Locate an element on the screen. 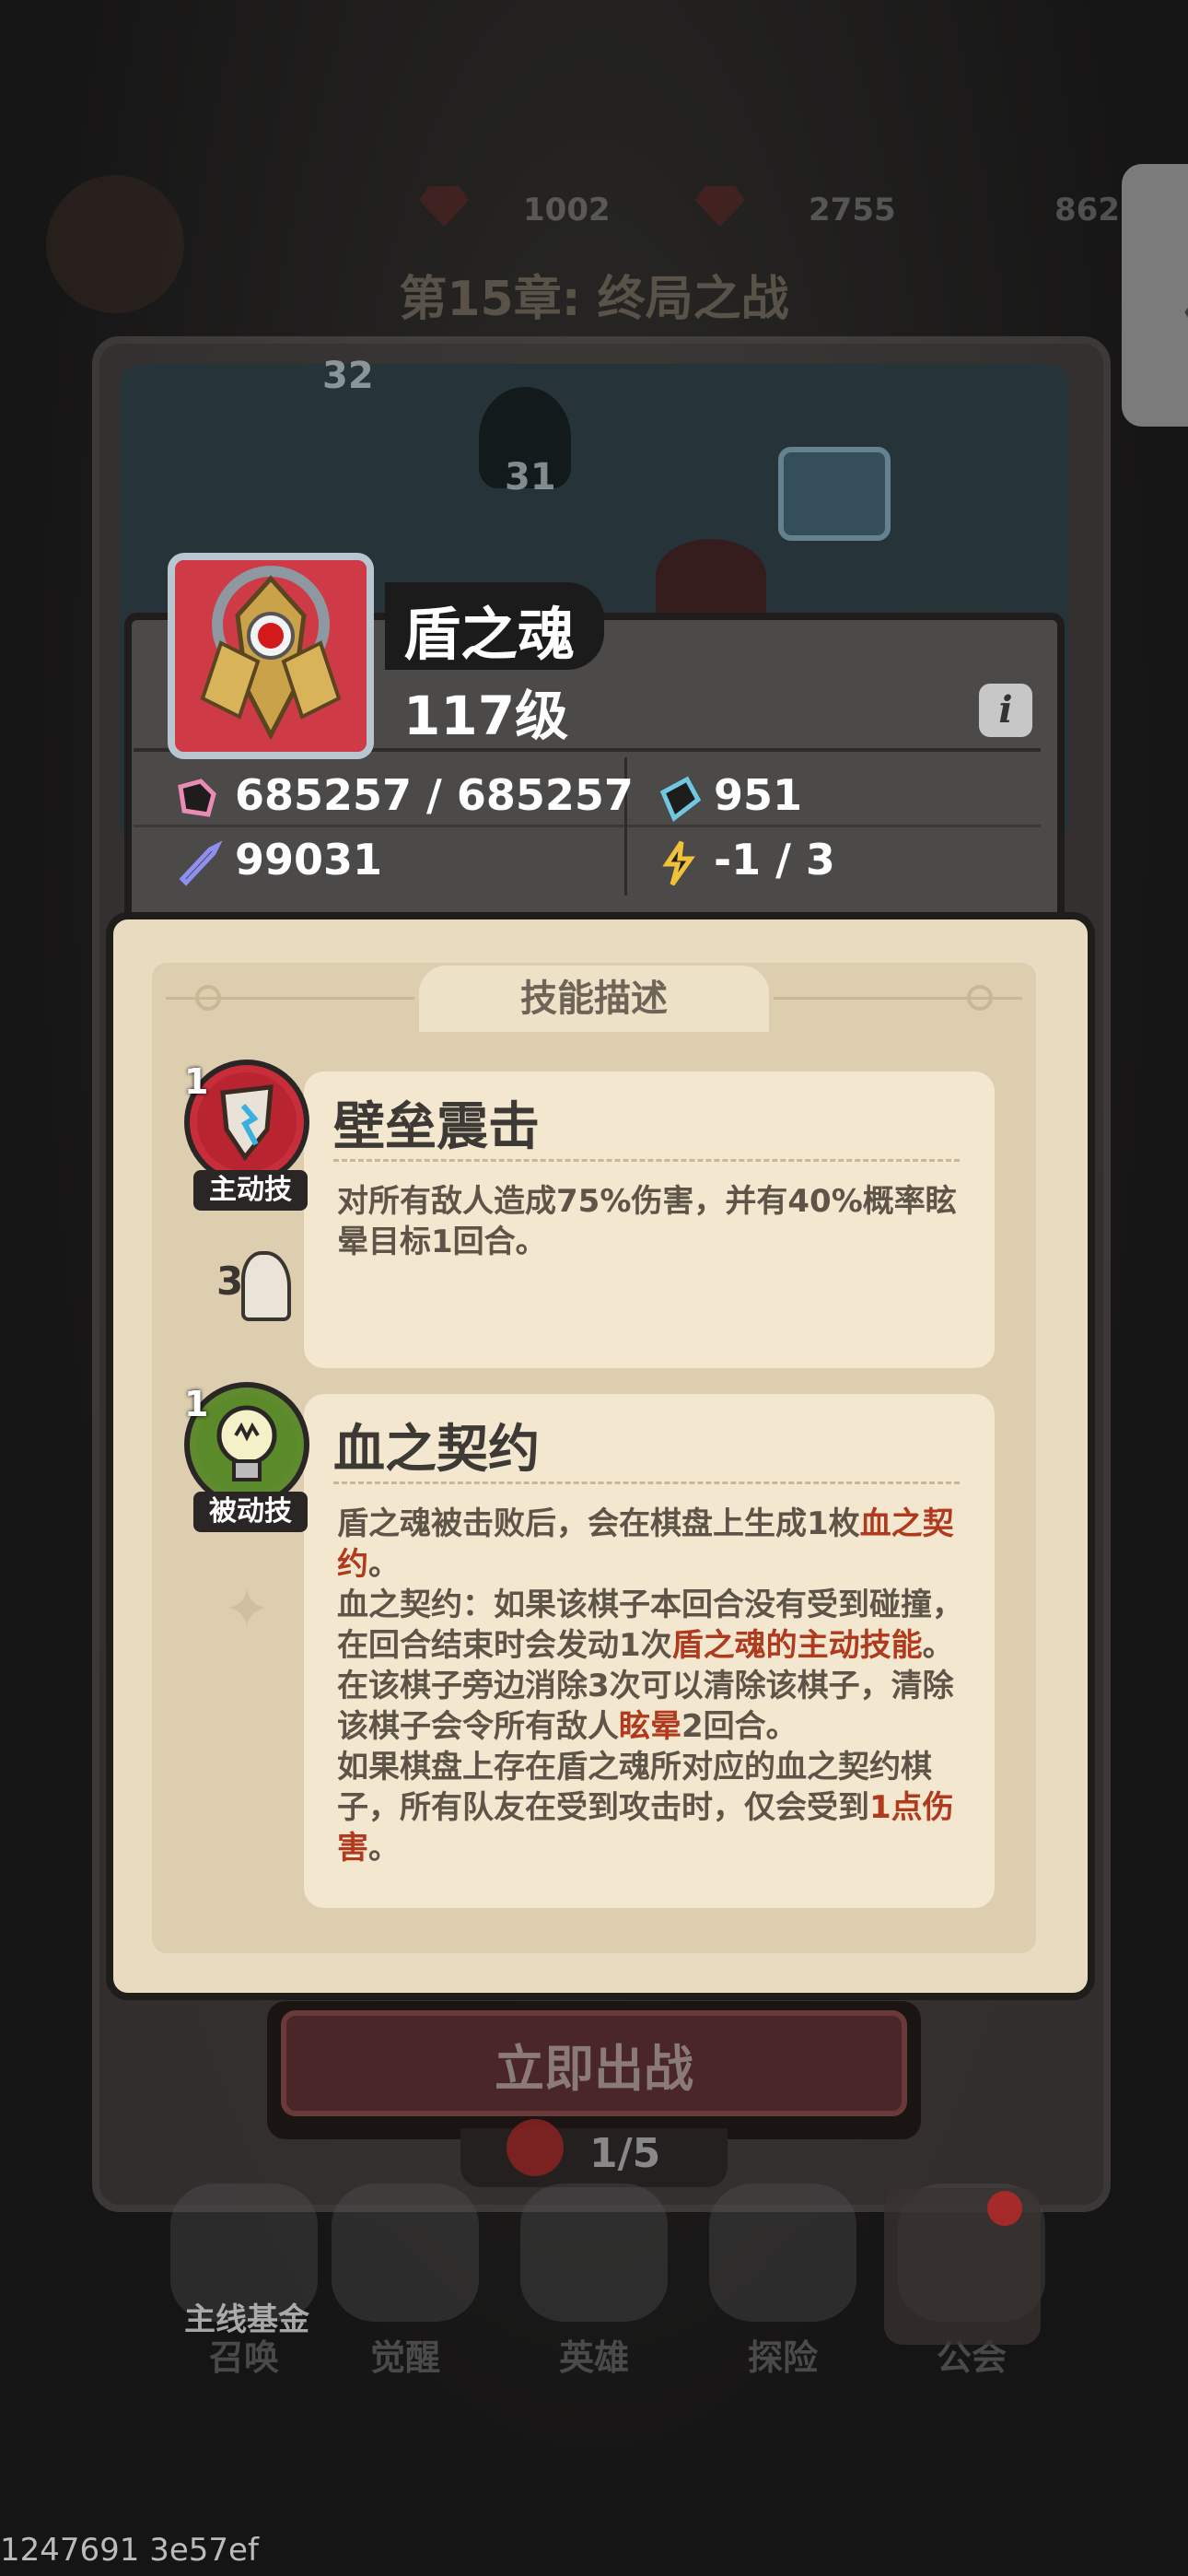 This screenshot has height=2576, width=1188. notification-dot is located at coordinates (1004, 2208).